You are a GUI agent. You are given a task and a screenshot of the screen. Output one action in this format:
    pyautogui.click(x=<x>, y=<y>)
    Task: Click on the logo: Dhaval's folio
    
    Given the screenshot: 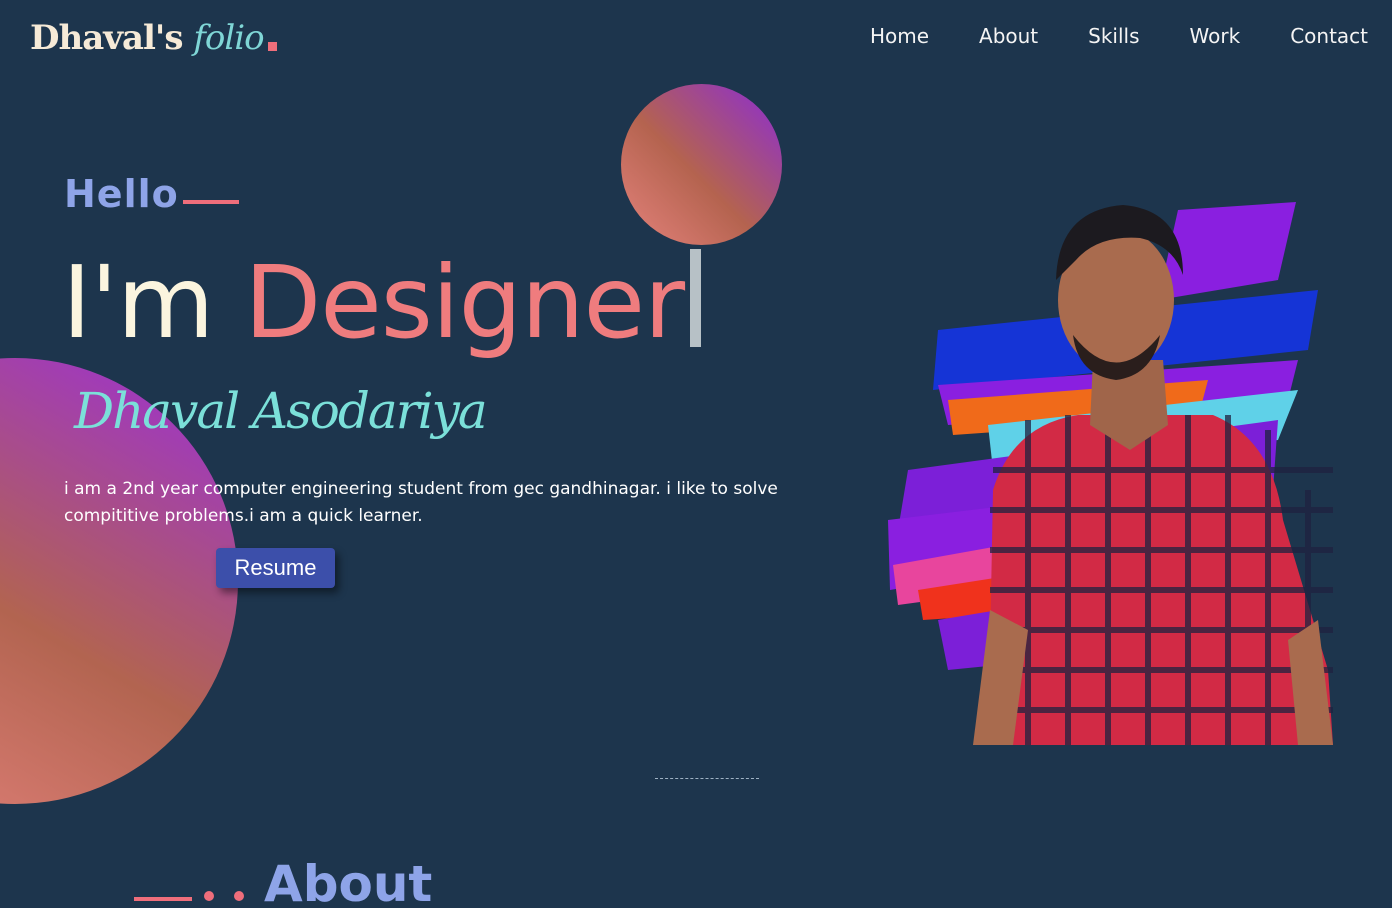 What is the action you would take?
    pyautogui.click(x=153, y=38)
    